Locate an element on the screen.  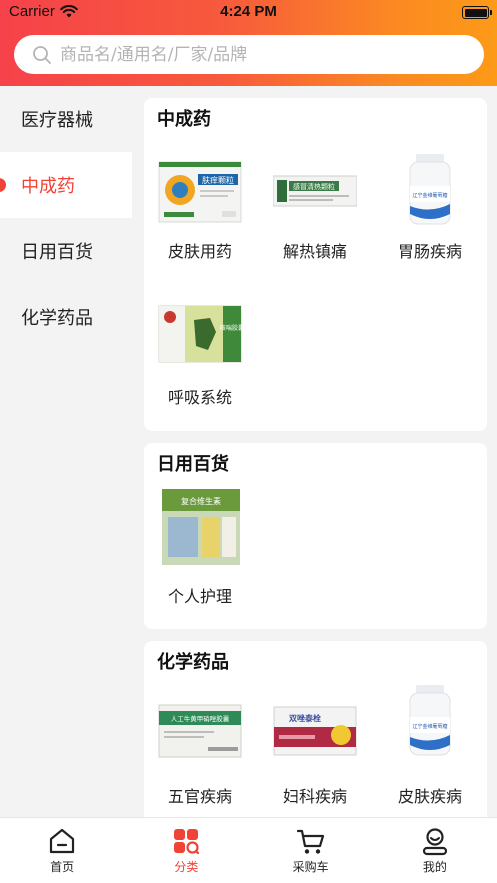
cart-icon is located at coordinates (310, 841).